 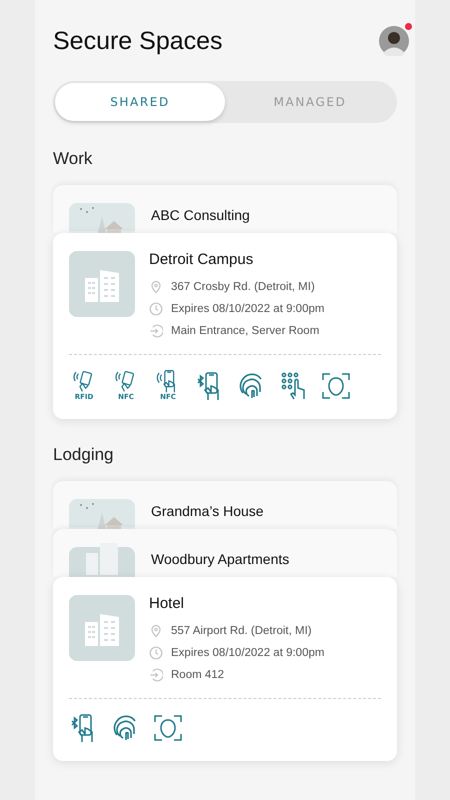 What do you see at coordinates (245, 331) in the screenshot?
I see `door-list: Main Entrance, Server Room` at bounding box center [245, 331].